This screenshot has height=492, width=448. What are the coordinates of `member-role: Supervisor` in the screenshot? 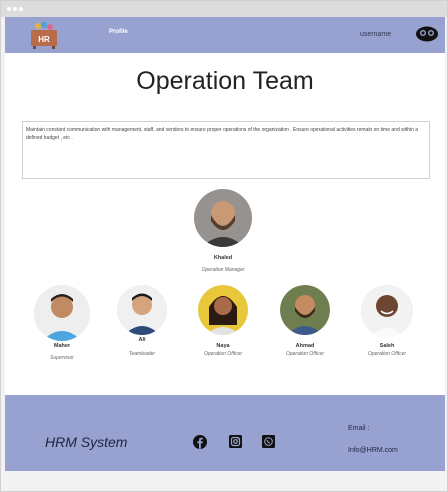 It's located at (62, 358).